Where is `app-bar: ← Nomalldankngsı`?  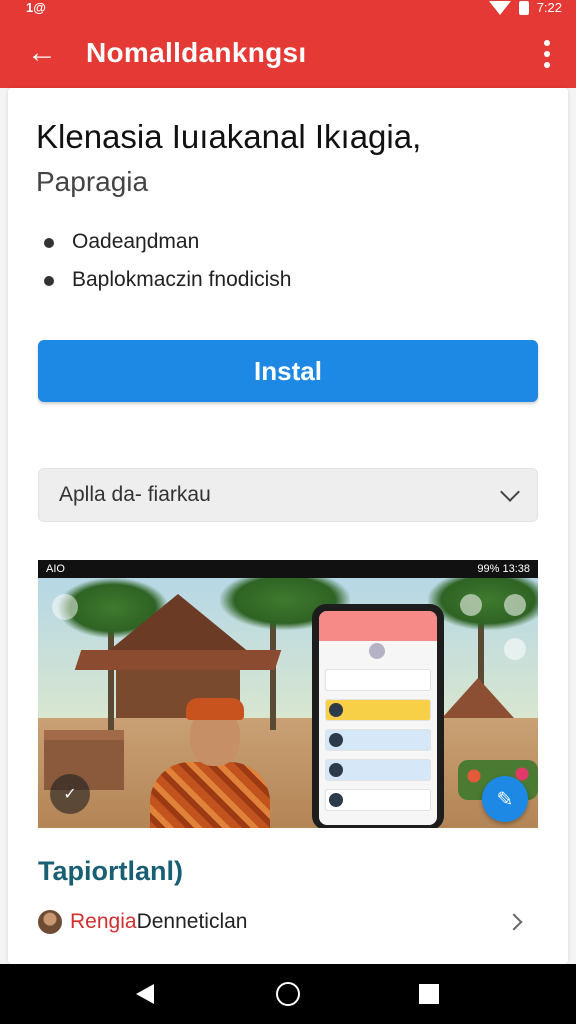 app-bar: ← Nomalldankngsı is located at coordinates (288, 53).